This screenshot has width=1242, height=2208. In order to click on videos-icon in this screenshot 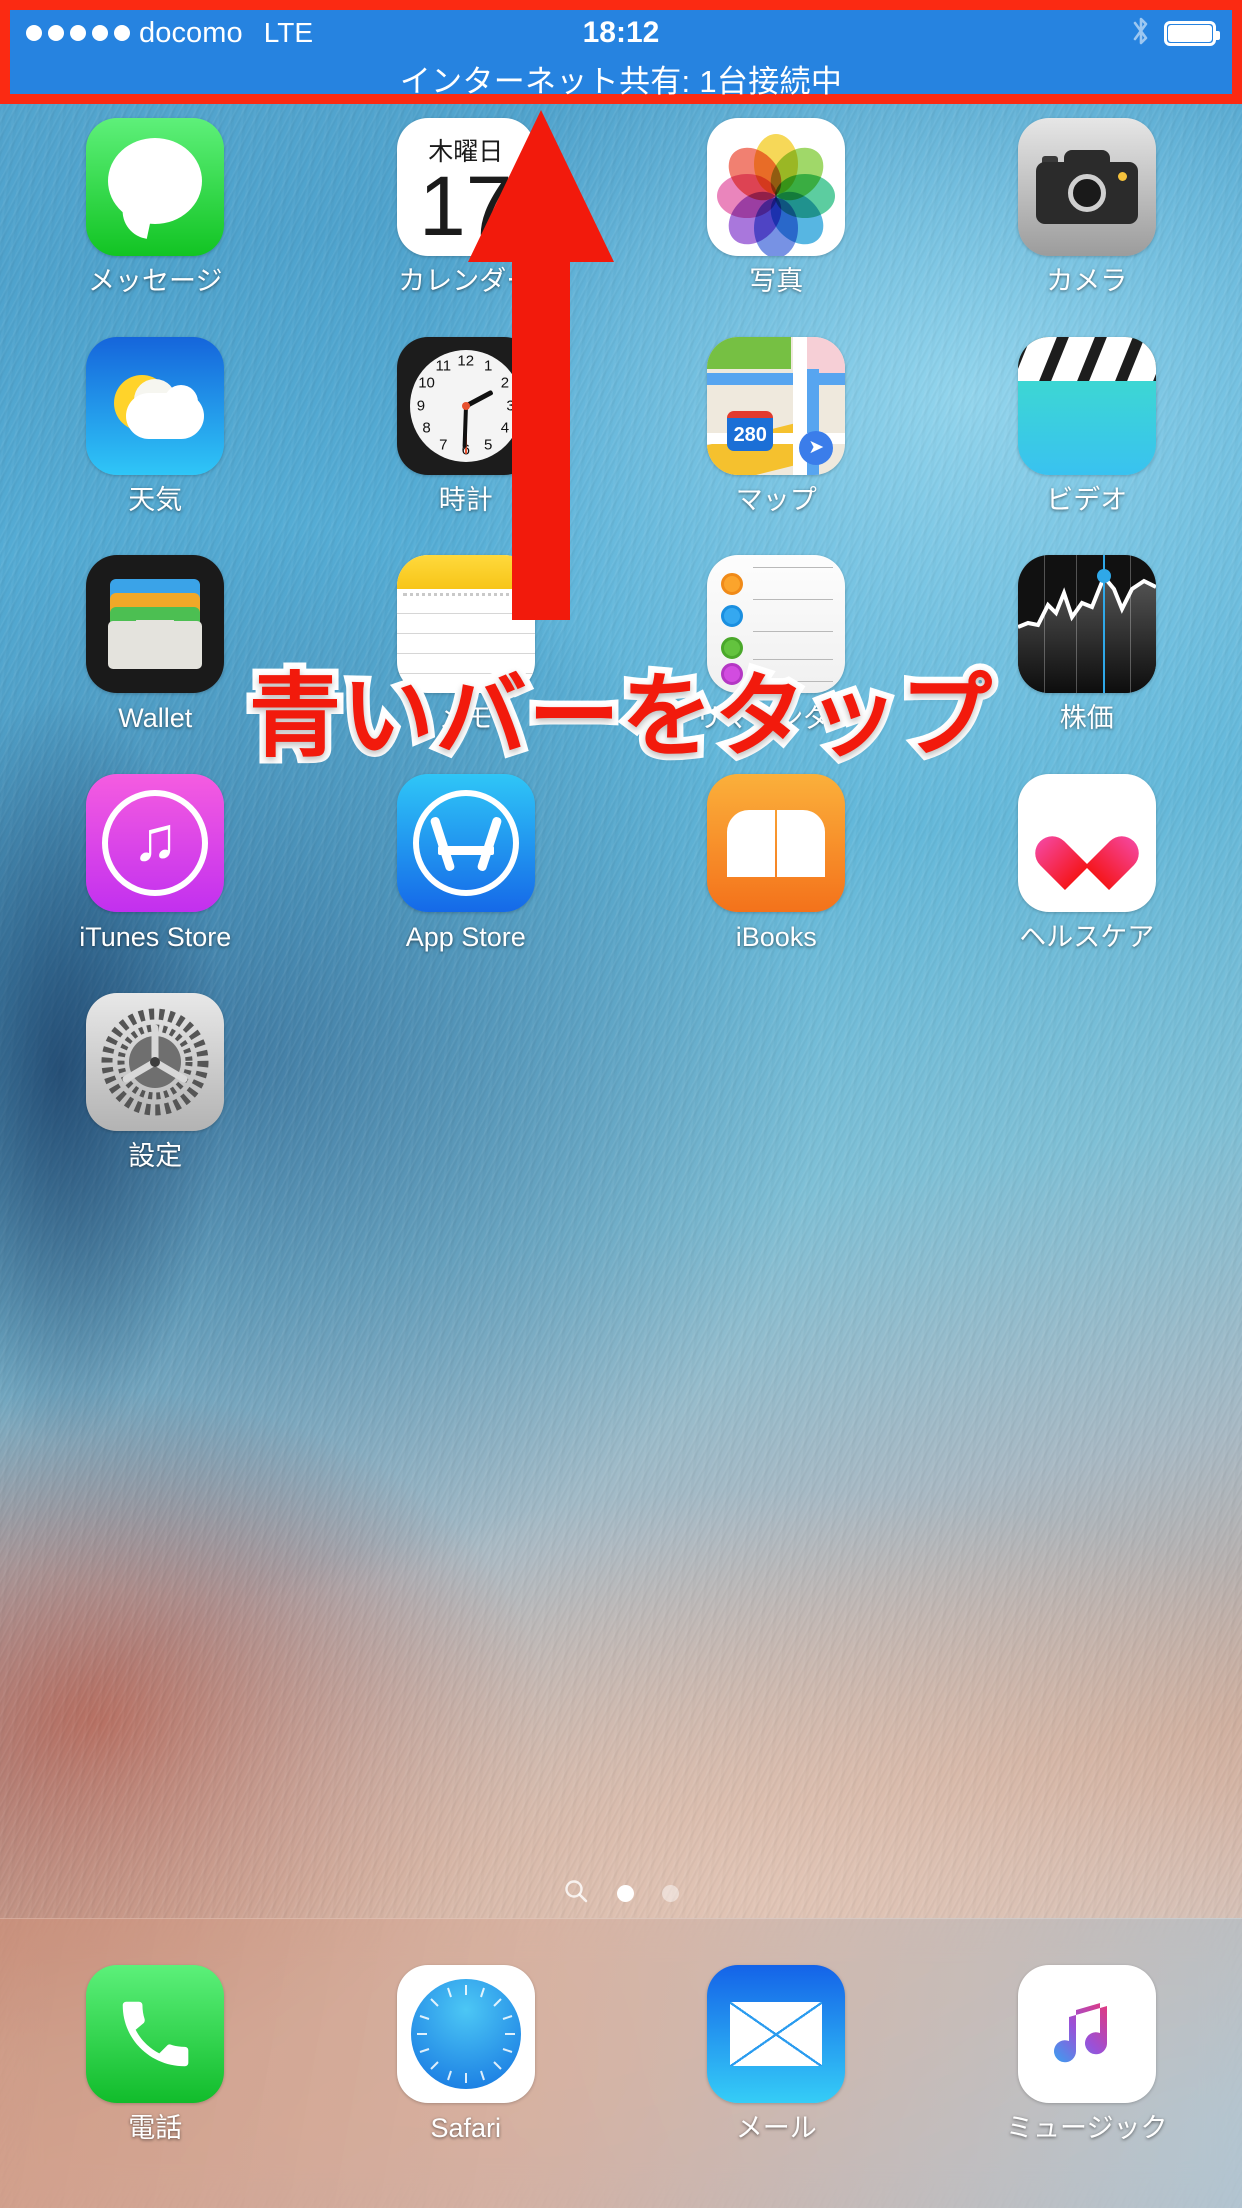, I will do `click(1086, 405)`.